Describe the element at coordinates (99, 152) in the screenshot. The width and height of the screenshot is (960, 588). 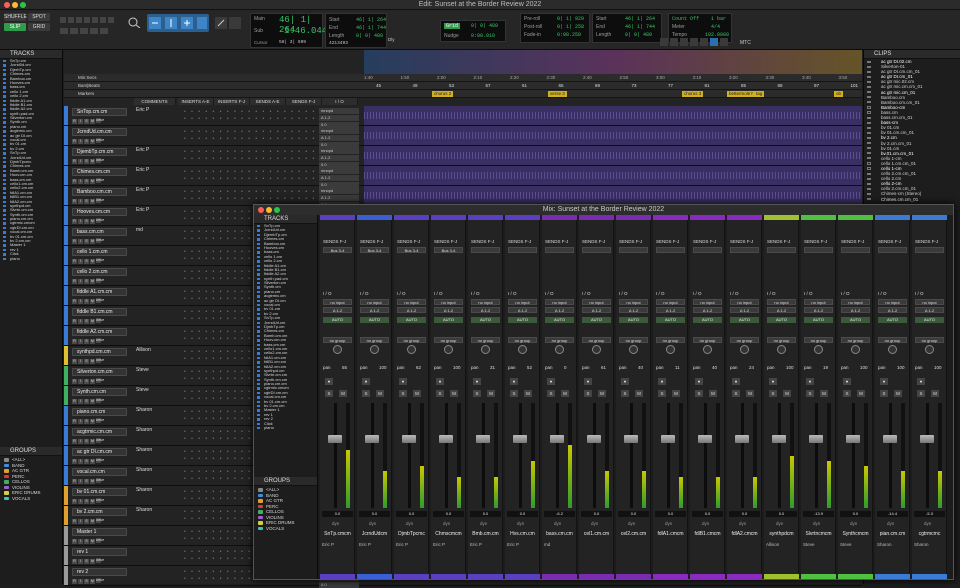
I see `track-name-field: DjembTp.cm.cm` at that location.